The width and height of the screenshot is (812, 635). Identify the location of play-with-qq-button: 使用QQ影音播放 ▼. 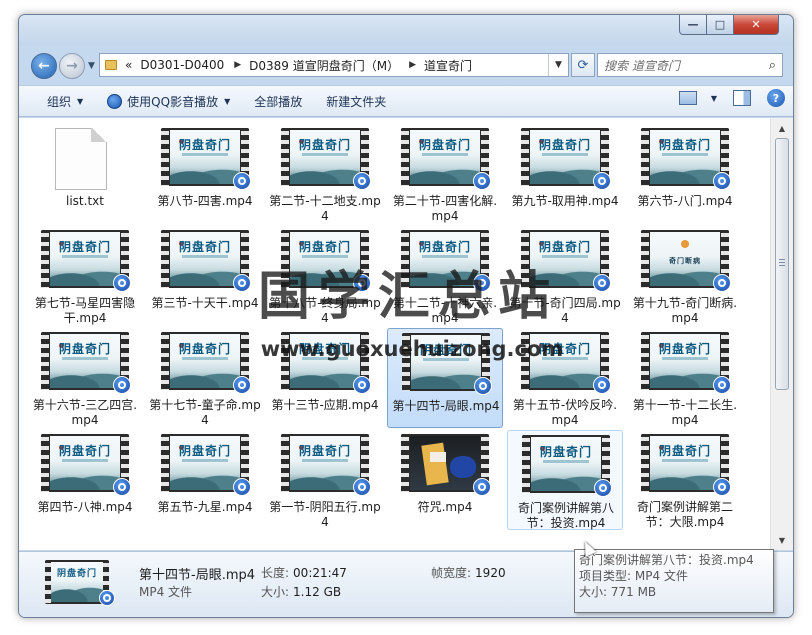
(168, 101).